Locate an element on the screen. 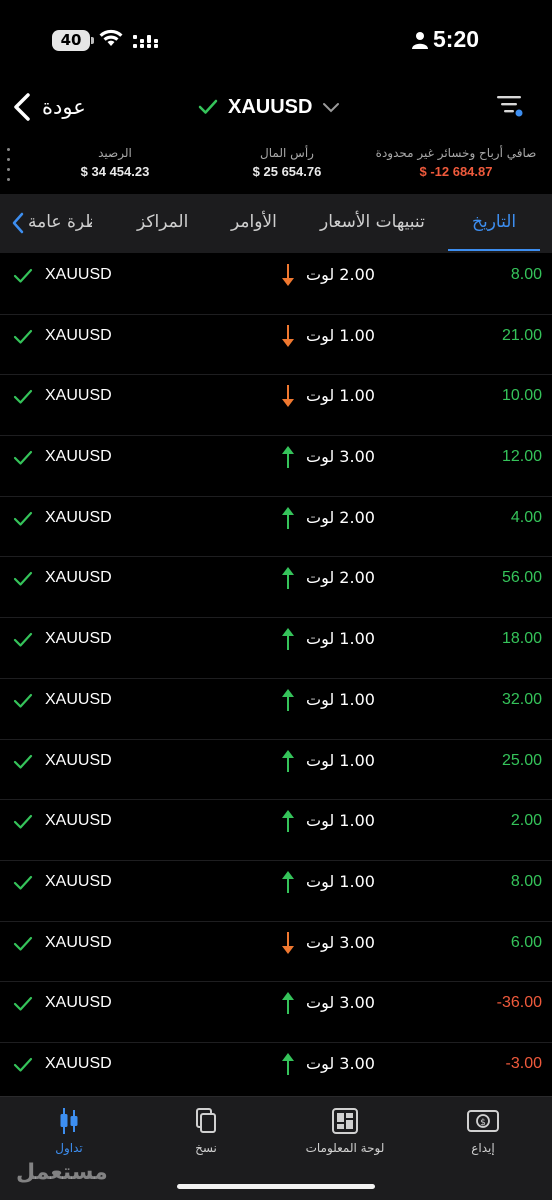 Image resolution: width=552 pixels, height=1200 pixels. trade-row: XAUUSD 1.00 لوت 8.00 is located at coordinates (276, 891).